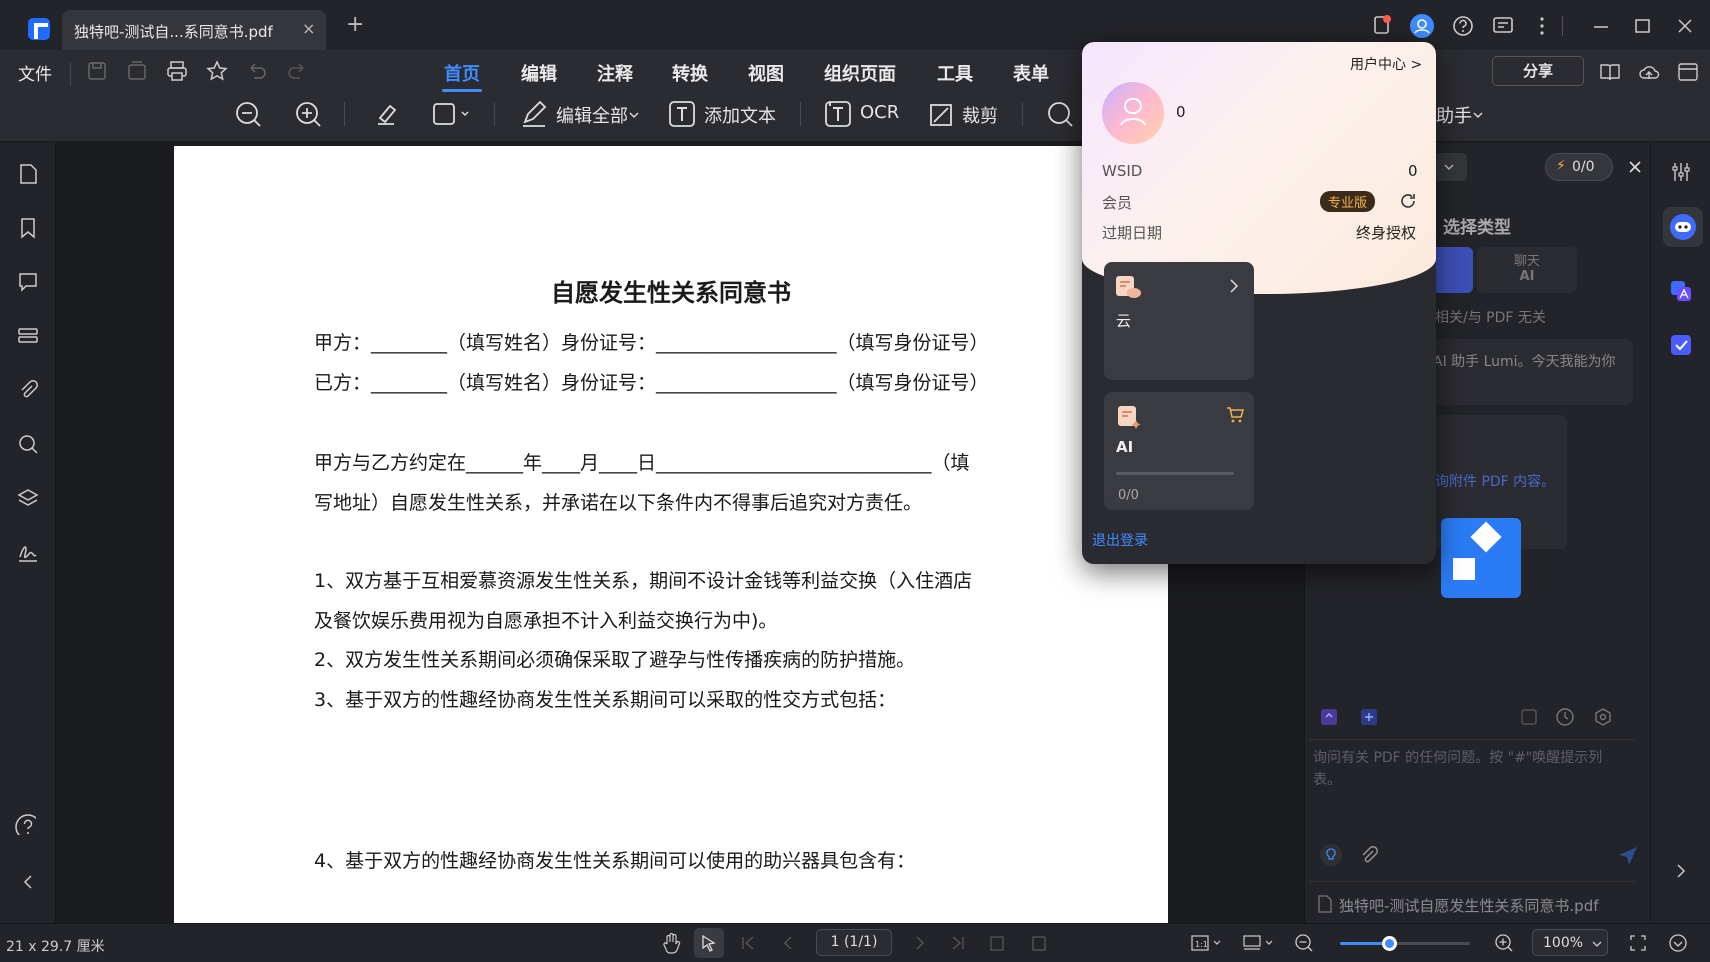 The width and height of the screenshot is (1710, 962). What do you see at coordinates (854, 942) in the screenshot?
I see `page-number-input: 1 (1/1)` at bounding box center [854, 942].